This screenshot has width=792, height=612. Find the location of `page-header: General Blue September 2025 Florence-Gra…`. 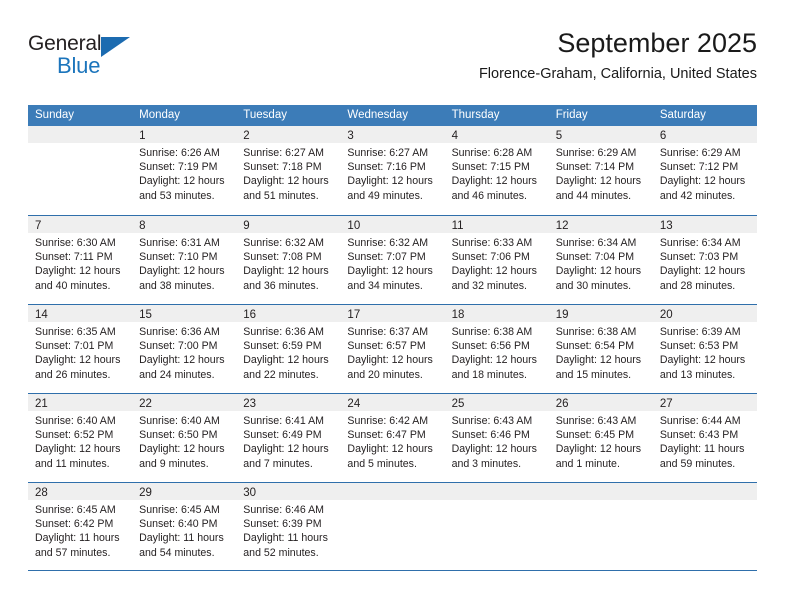

page-header: General Blue September 2025 Florence-Gra… is located at coordinates (392, 61).